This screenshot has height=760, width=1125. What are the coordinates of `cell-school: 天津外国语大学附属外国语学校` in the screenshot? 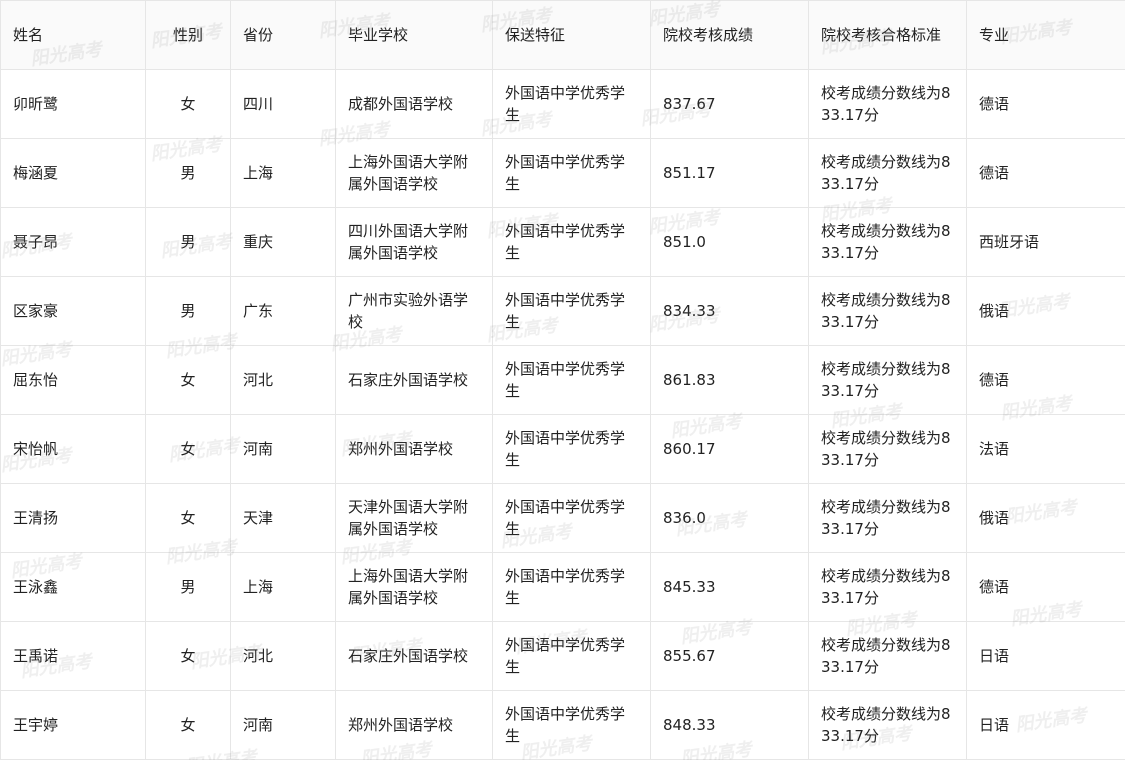 It's located at (414, 518).